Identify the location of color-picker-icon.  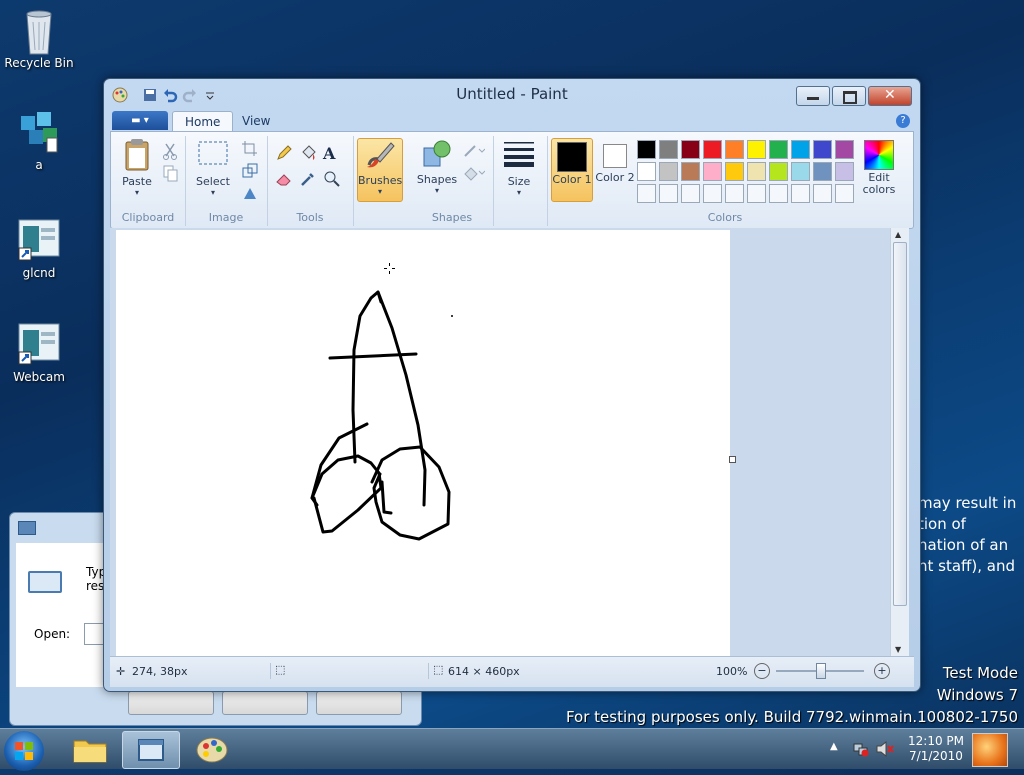
(308, 179).